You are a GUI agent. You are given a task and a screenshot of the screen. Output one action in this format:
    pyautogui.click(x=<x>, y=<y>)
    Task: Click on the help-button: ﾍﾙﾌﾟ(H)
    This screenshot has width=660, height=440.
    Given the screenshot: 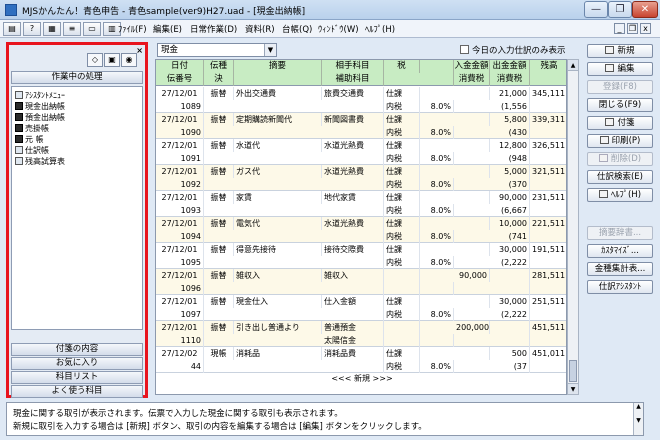 What is the action you would take?
    pyautogui.click(x=620, y=195)
    